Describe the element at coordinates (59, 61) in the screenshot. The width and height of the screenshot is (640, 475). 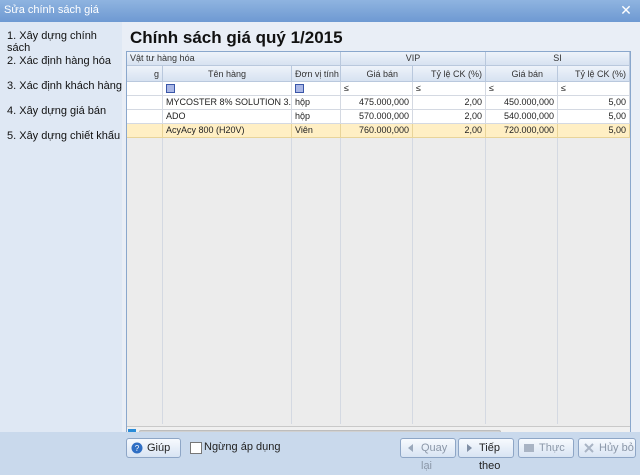
I see `step-goods: 2. Xác định hàng hóa` at that location.